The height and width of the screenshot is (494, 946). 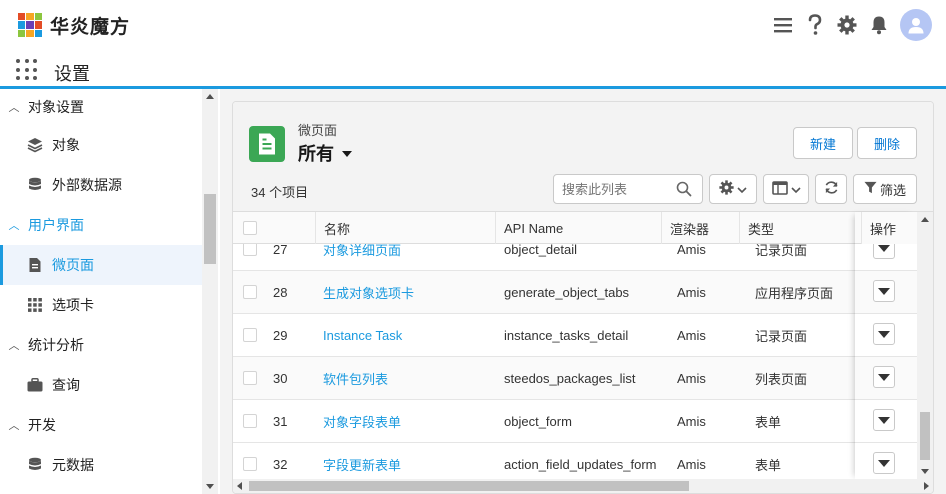 What do you see at coordinates (362, 257) in the screenshot?
I see `record-name-link: 对象详细页面` at bounding box center [362, 257].